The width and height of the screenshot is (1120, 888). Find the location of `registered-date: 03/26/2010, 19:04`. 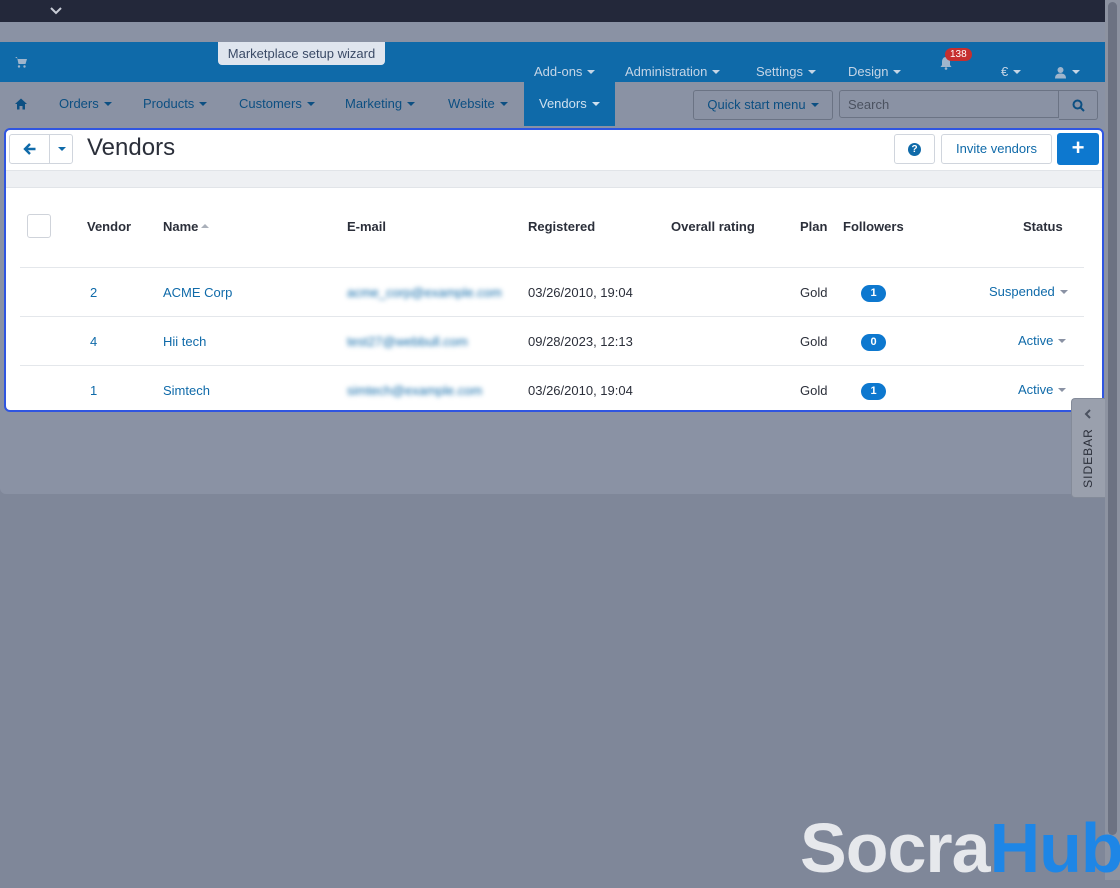

registered-date: 03/26/2010, 19:04 is located at coordinates (580, 292).